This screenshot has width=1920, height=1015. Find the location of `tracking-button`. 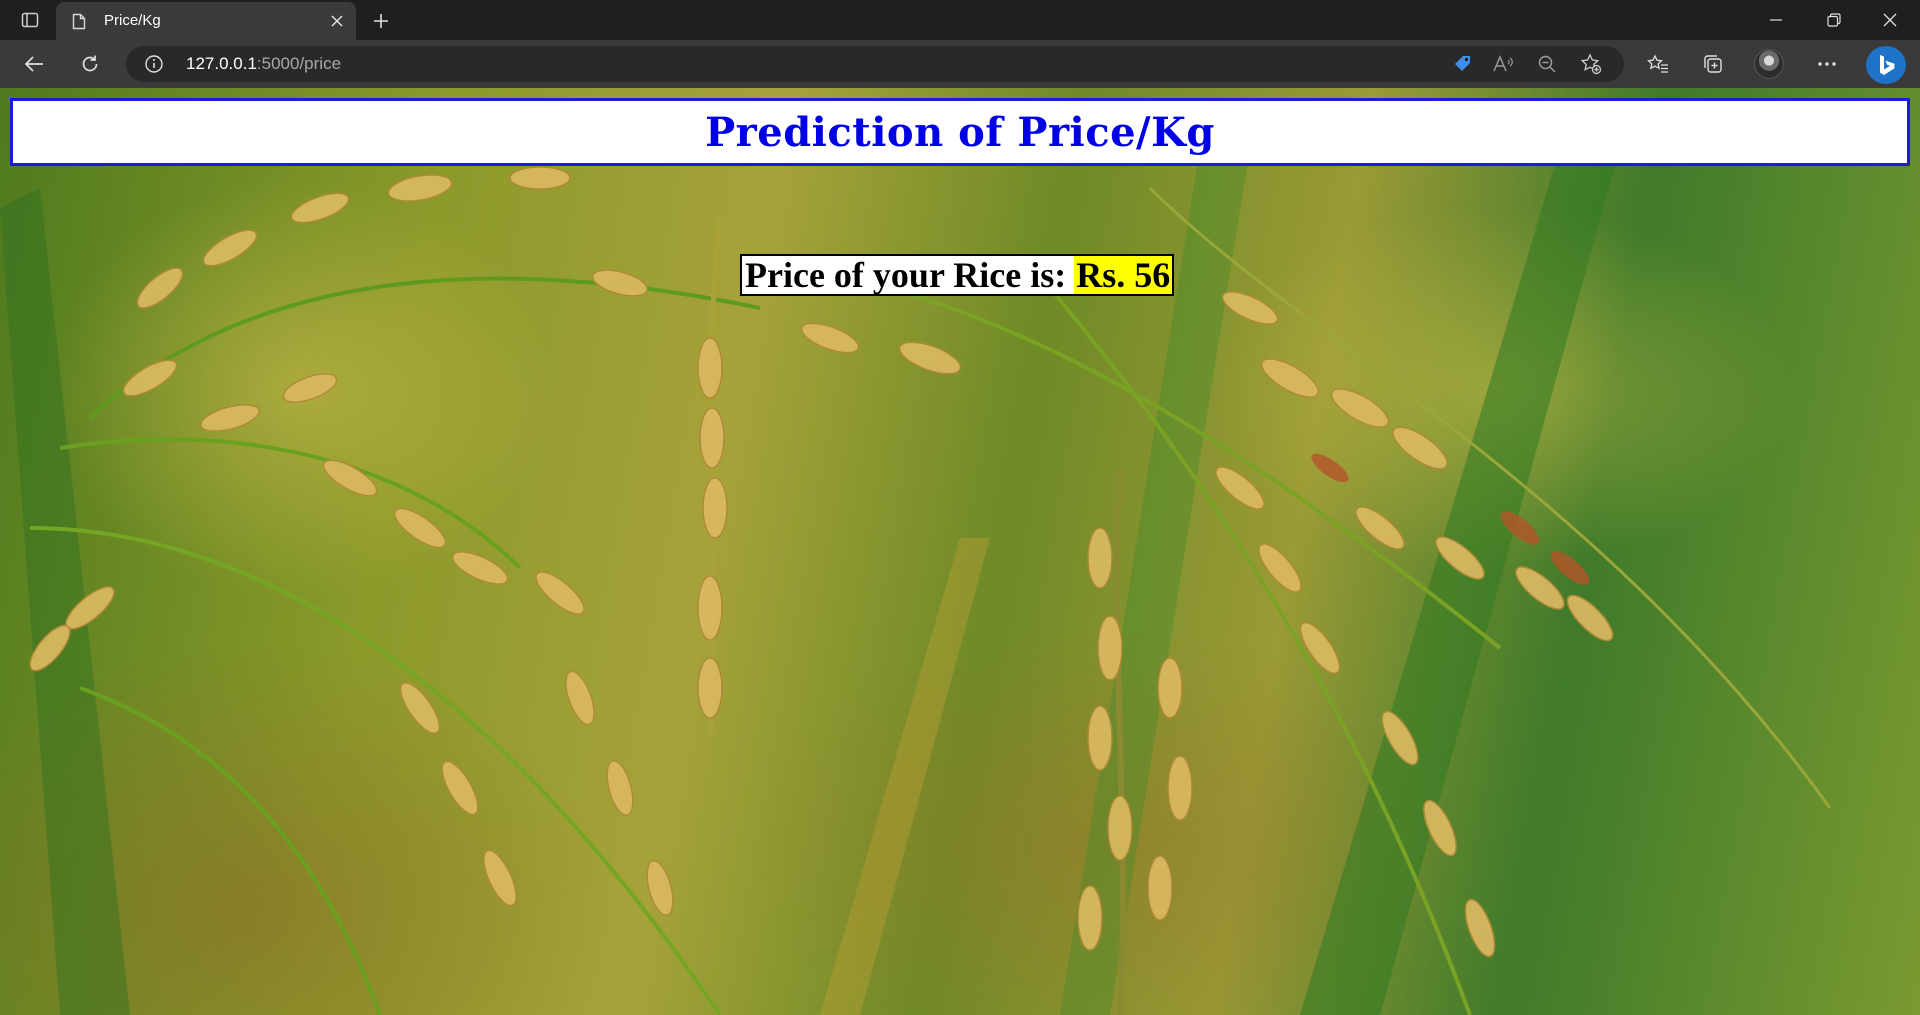

tracking-button is located at coordinates (1463, 64).